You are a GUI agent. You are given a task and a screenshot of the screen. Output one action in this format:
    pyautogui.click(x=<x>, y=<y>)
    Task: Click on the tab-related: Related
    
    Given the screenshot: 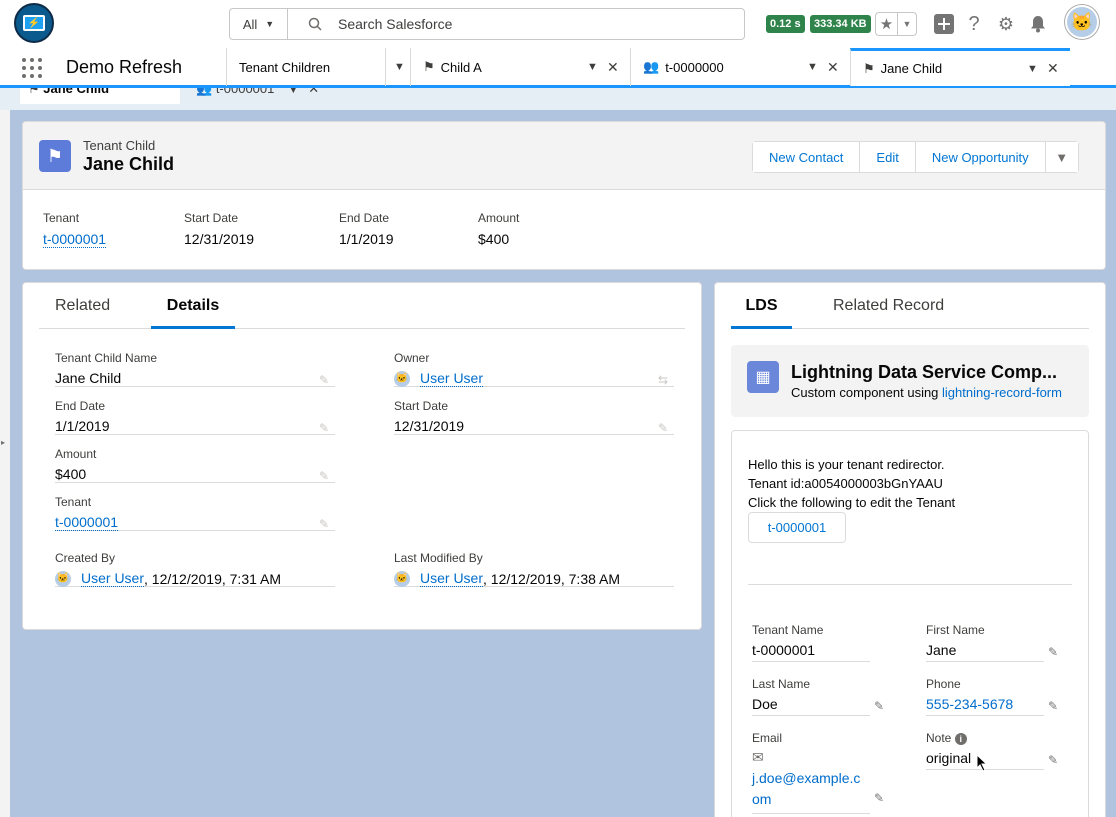 What is the action you would take?
    pyautogui.click(x=82, y=313)
    